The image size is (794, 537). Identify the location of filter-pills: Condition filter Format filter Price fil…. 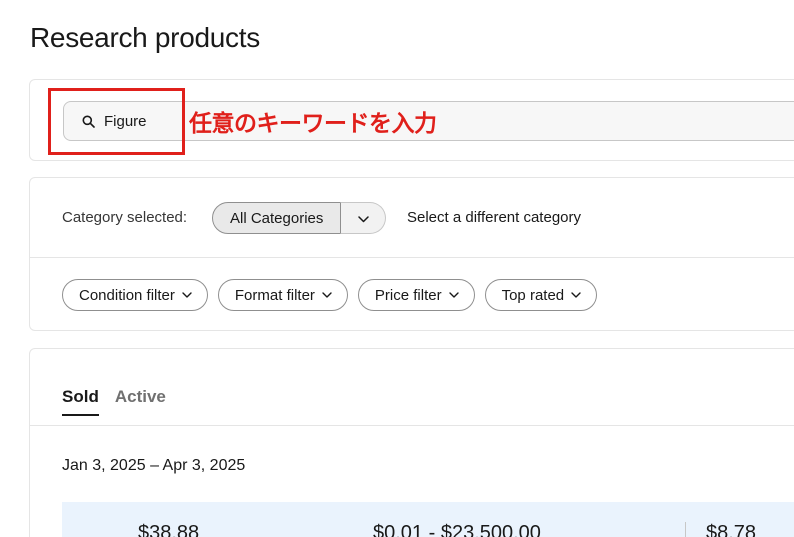
(330, 295).